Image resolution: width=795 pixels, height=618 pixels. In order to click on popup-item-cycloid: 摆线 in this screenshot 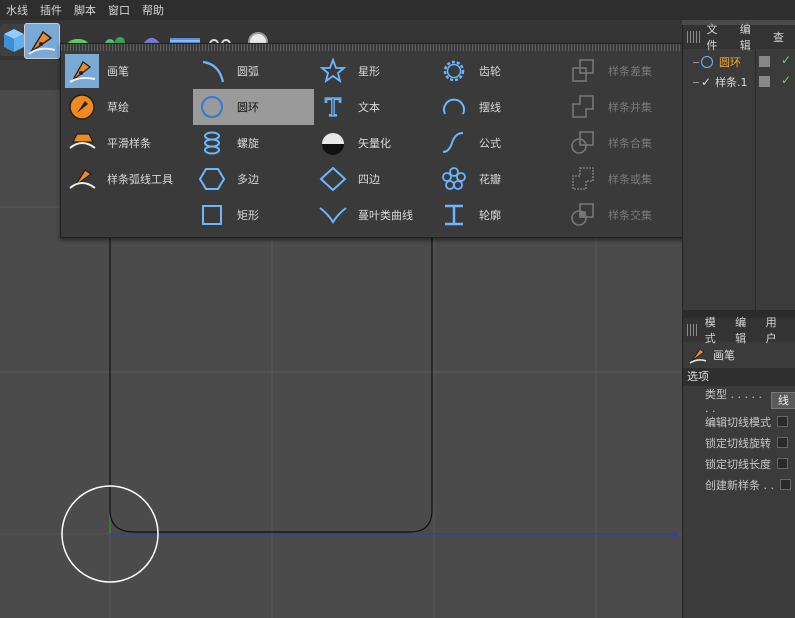, I will do `click(495, 107)`.